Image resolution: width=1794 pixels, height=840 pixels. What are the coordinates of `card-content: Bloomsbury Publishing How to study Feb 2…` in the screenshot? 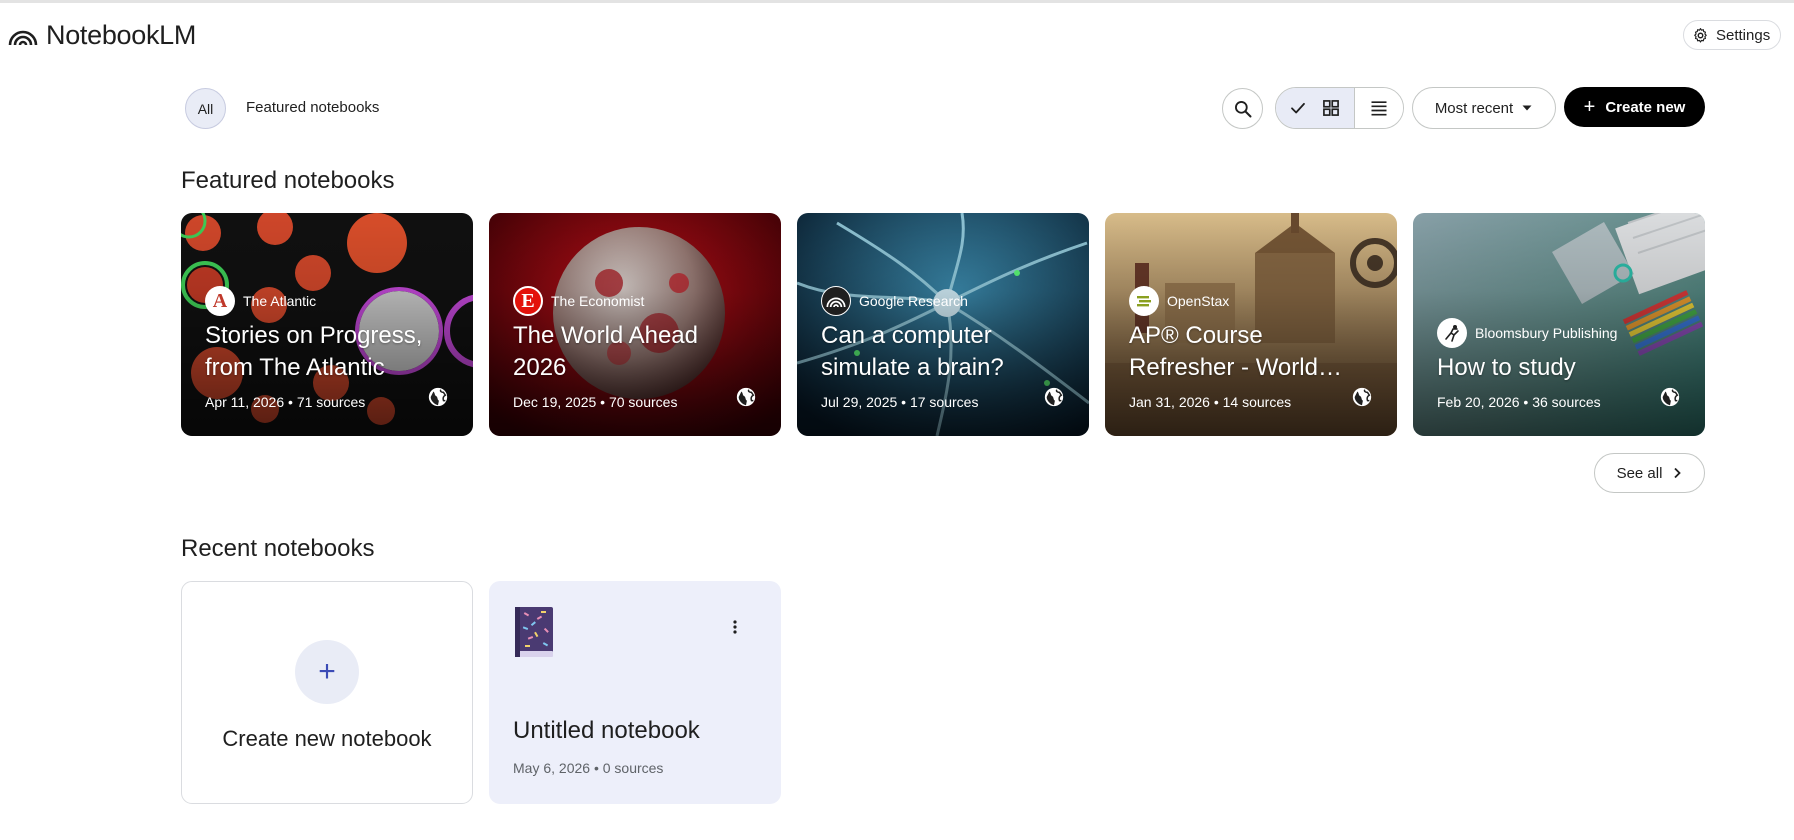 It's located at (1559, 364).